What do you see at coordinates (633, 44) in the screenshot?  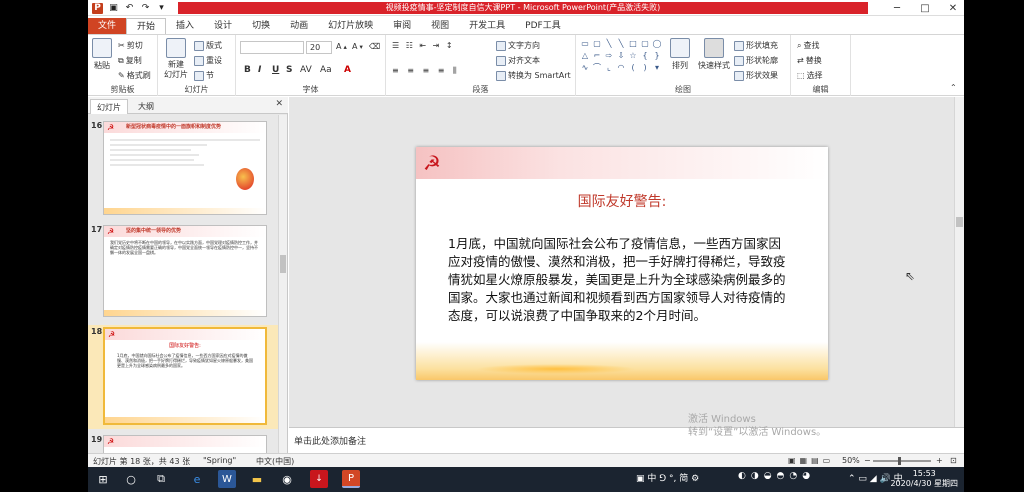 I see `rect2-shape-icon: □` at bounding box center [633, 44].